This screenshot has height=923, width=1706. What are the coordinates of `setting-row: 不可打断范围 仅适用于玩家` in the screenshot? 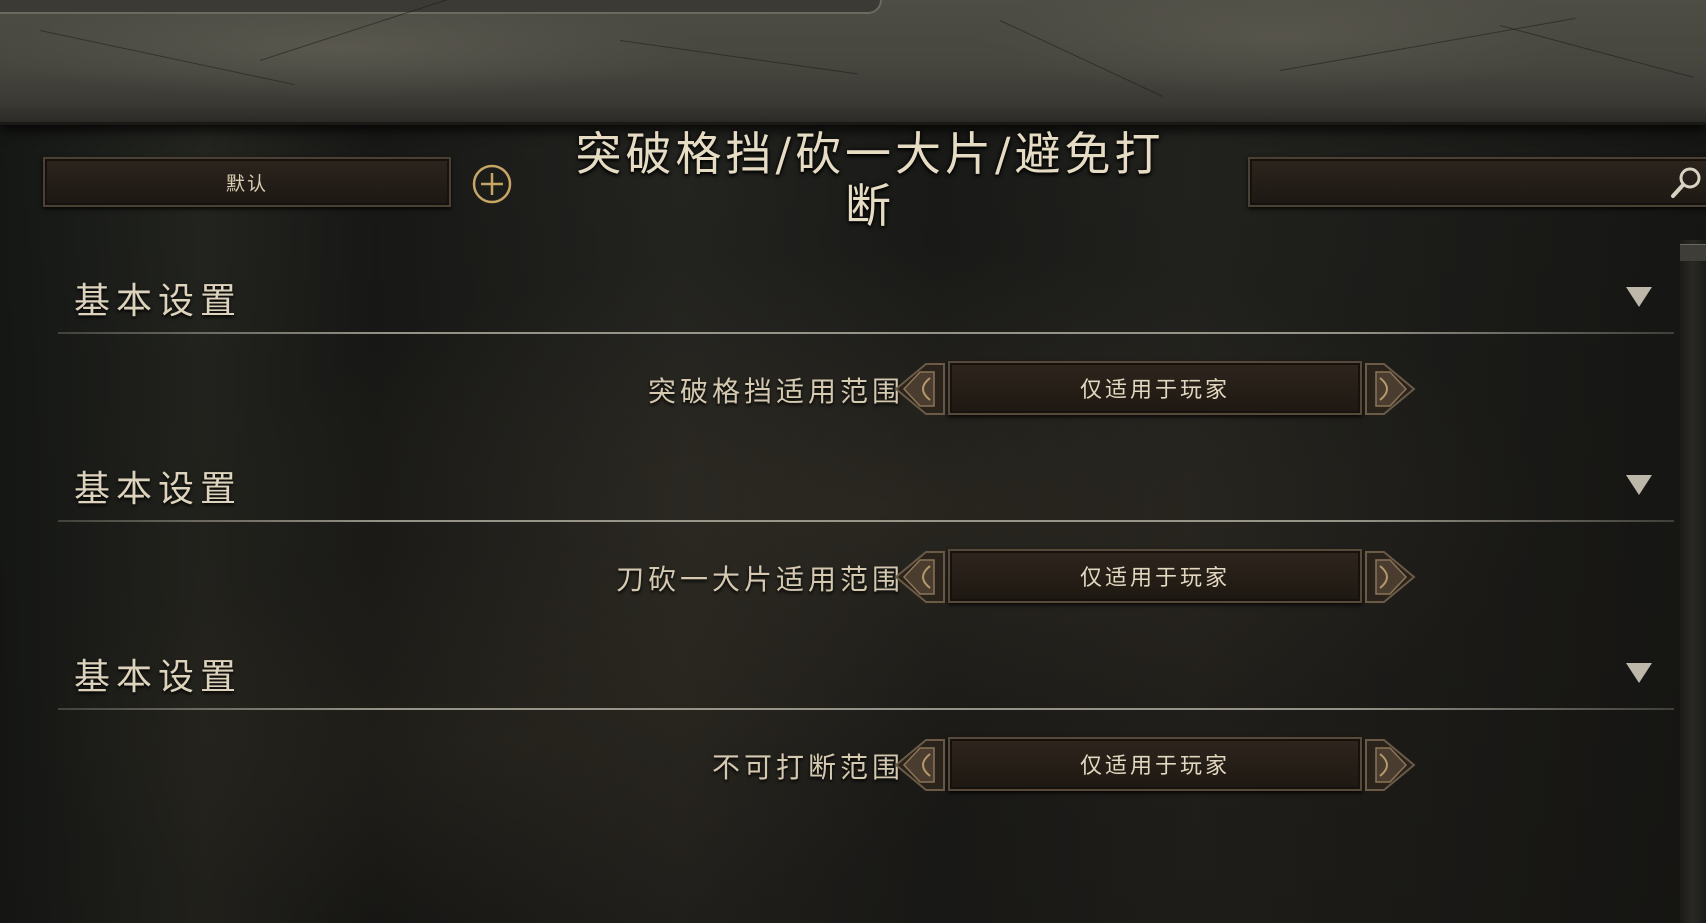 It's located at (866, 765).